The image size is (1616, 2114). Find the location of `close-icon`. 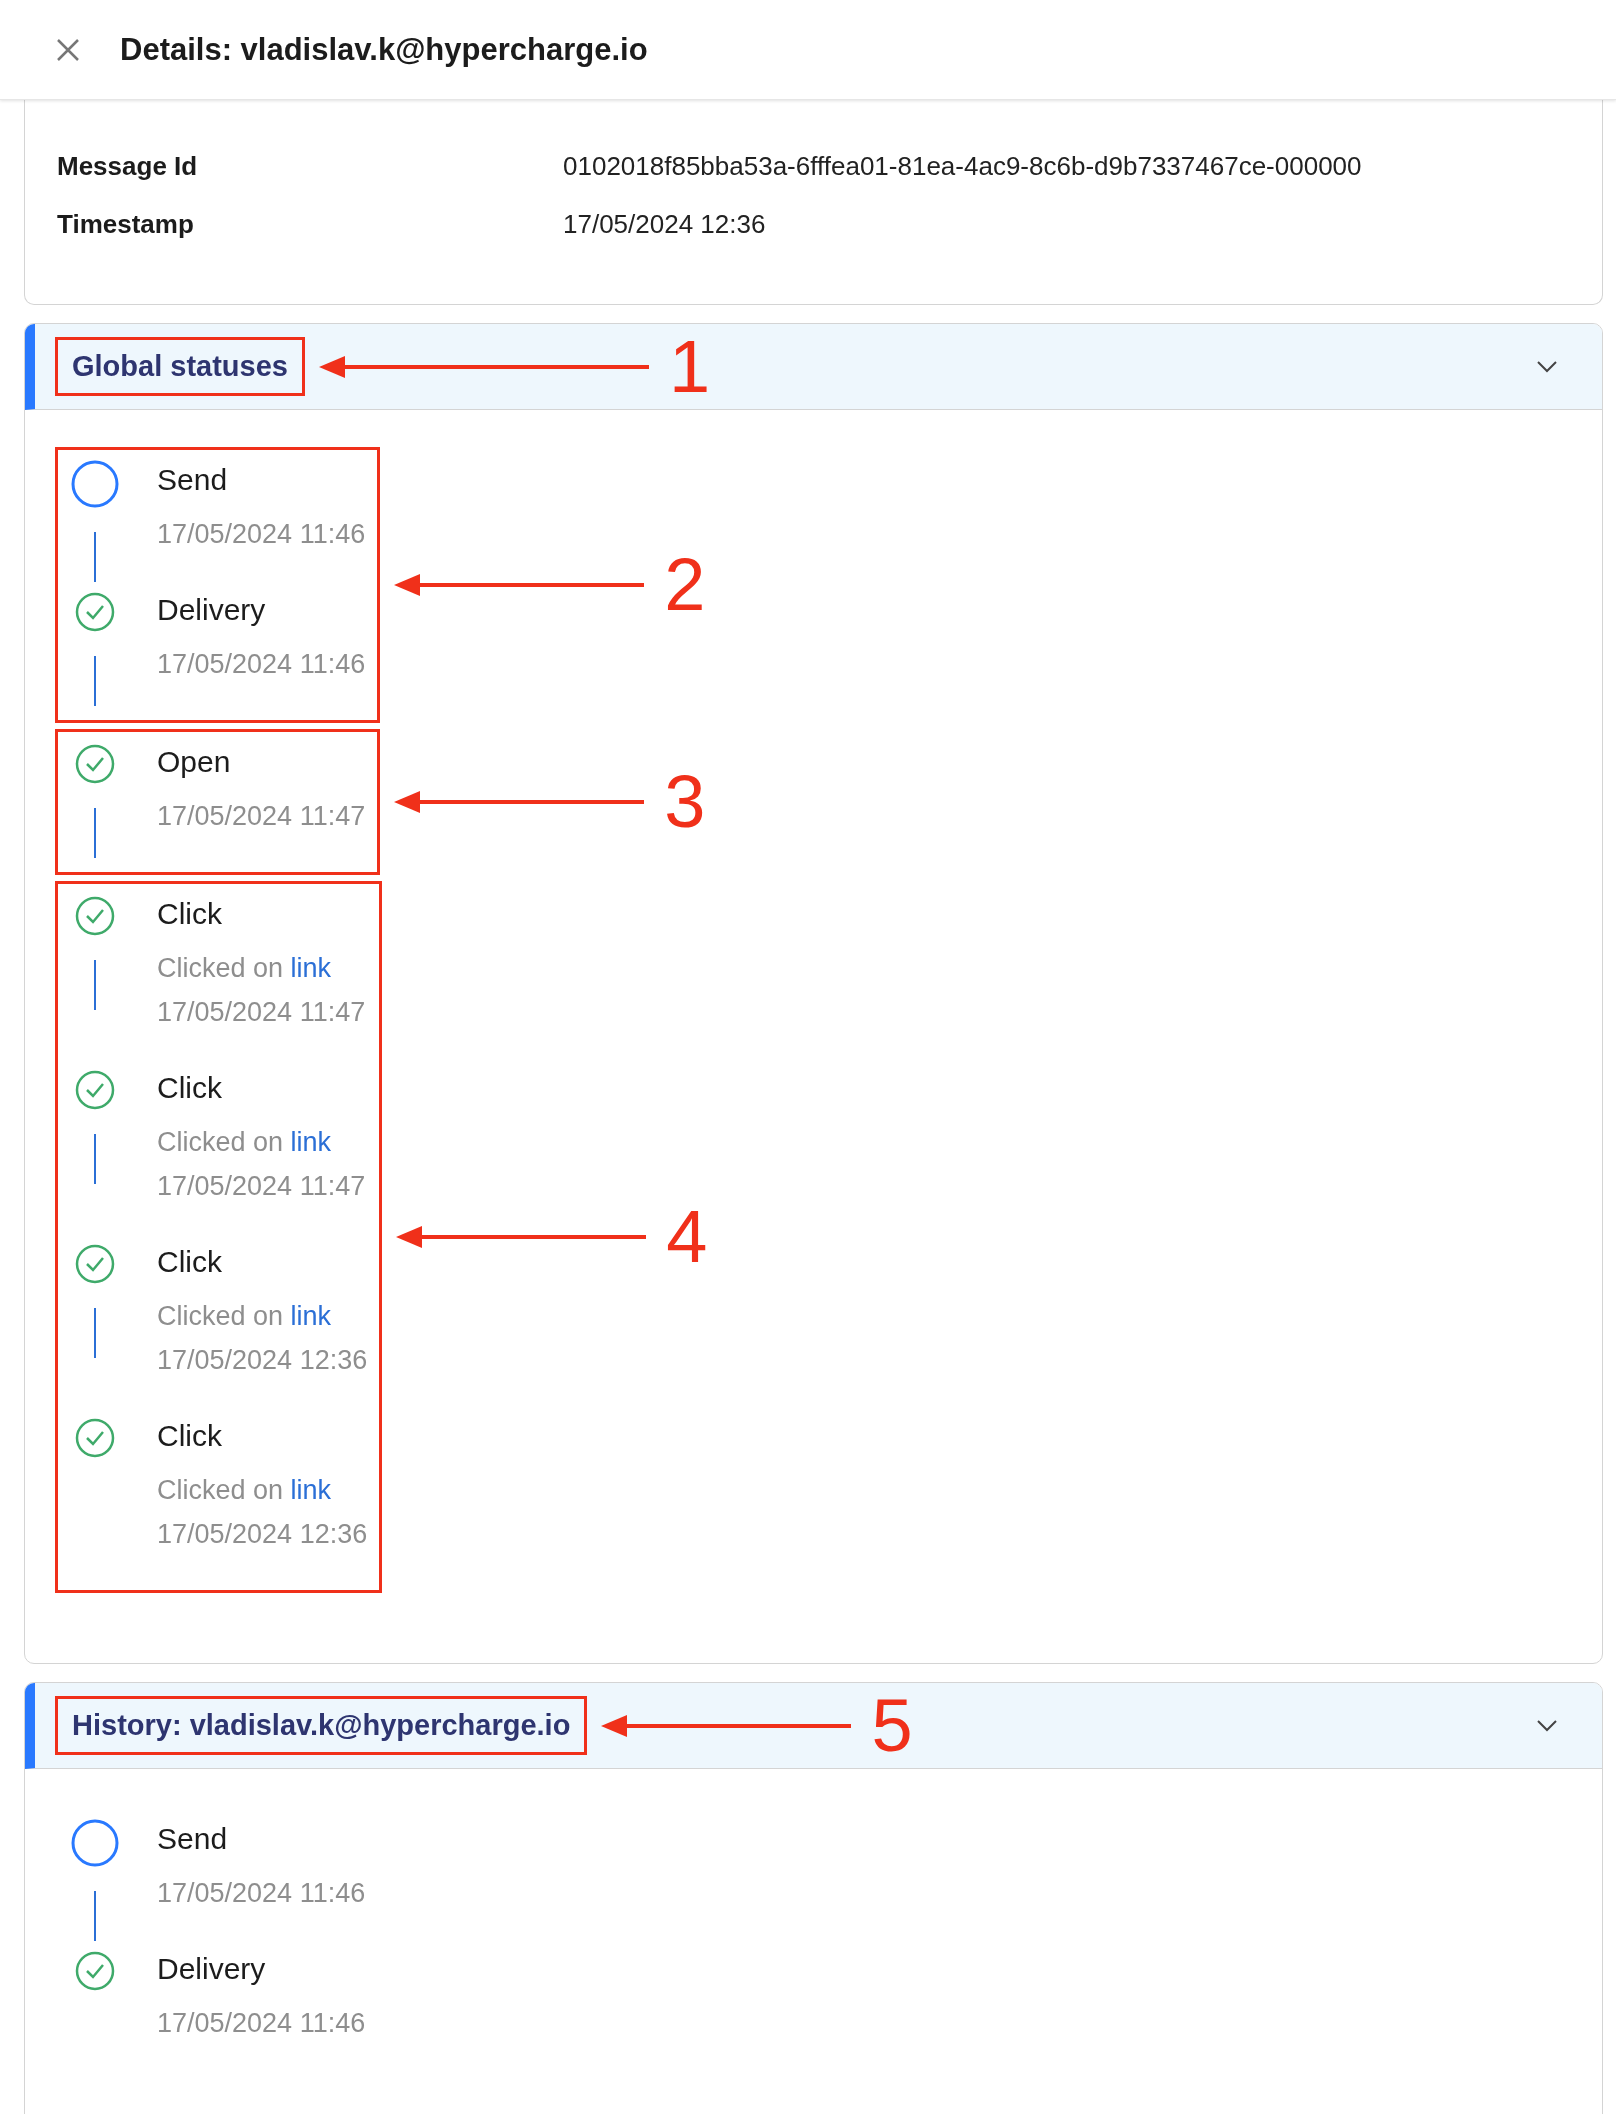

close-icon is located at coordinates (68, 49).